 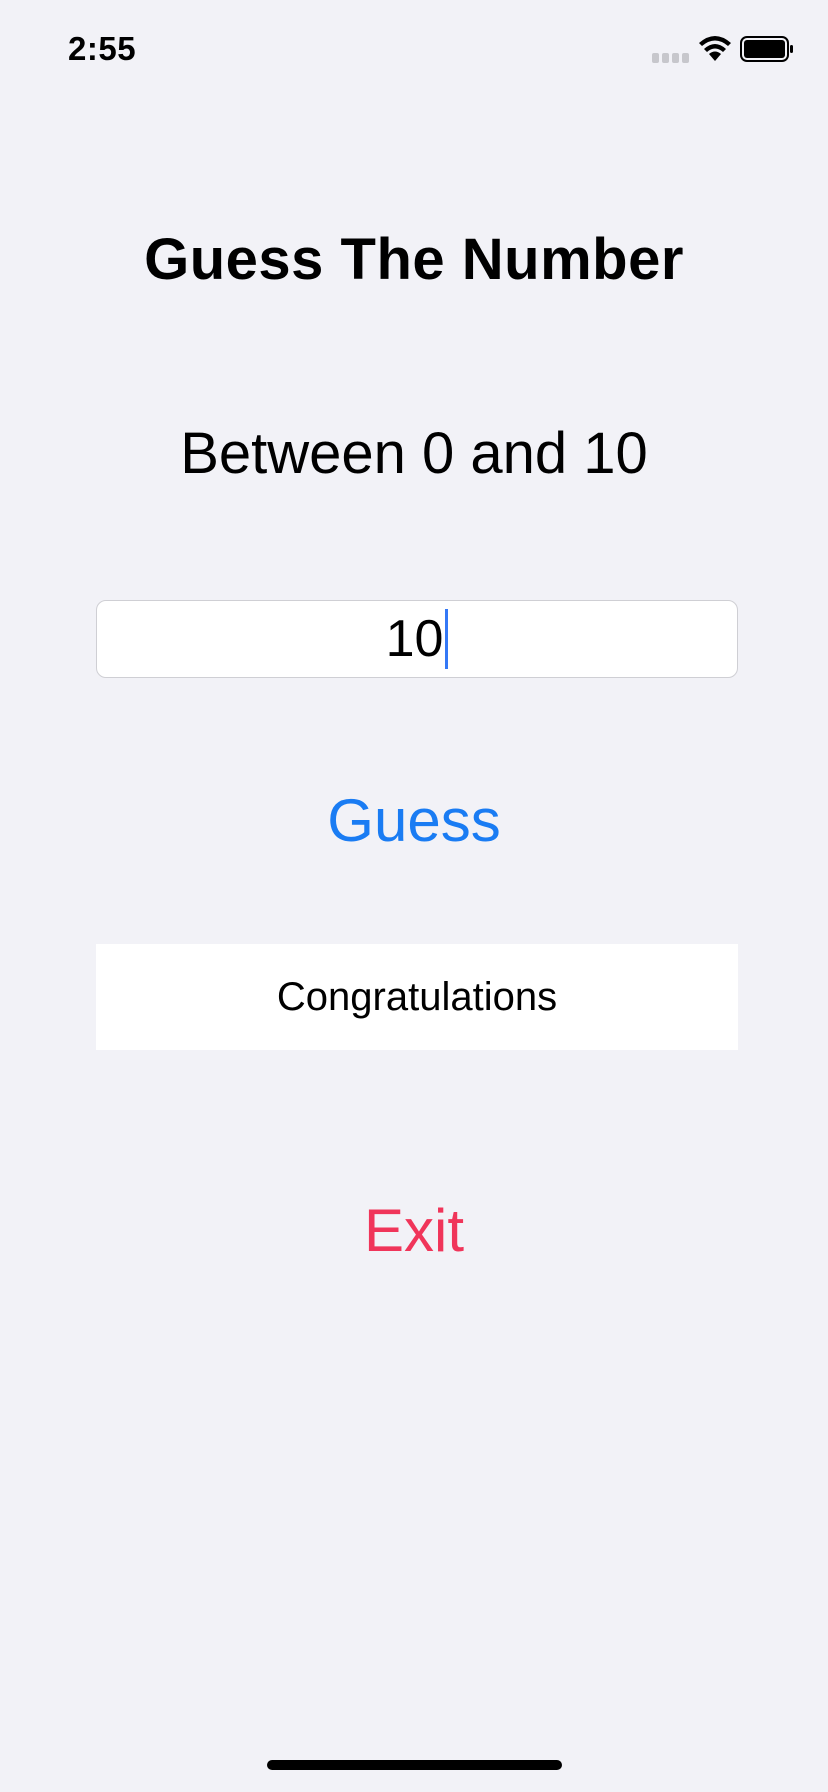 I want to click on exit-button: Exit, so click(x=414, y=1230).